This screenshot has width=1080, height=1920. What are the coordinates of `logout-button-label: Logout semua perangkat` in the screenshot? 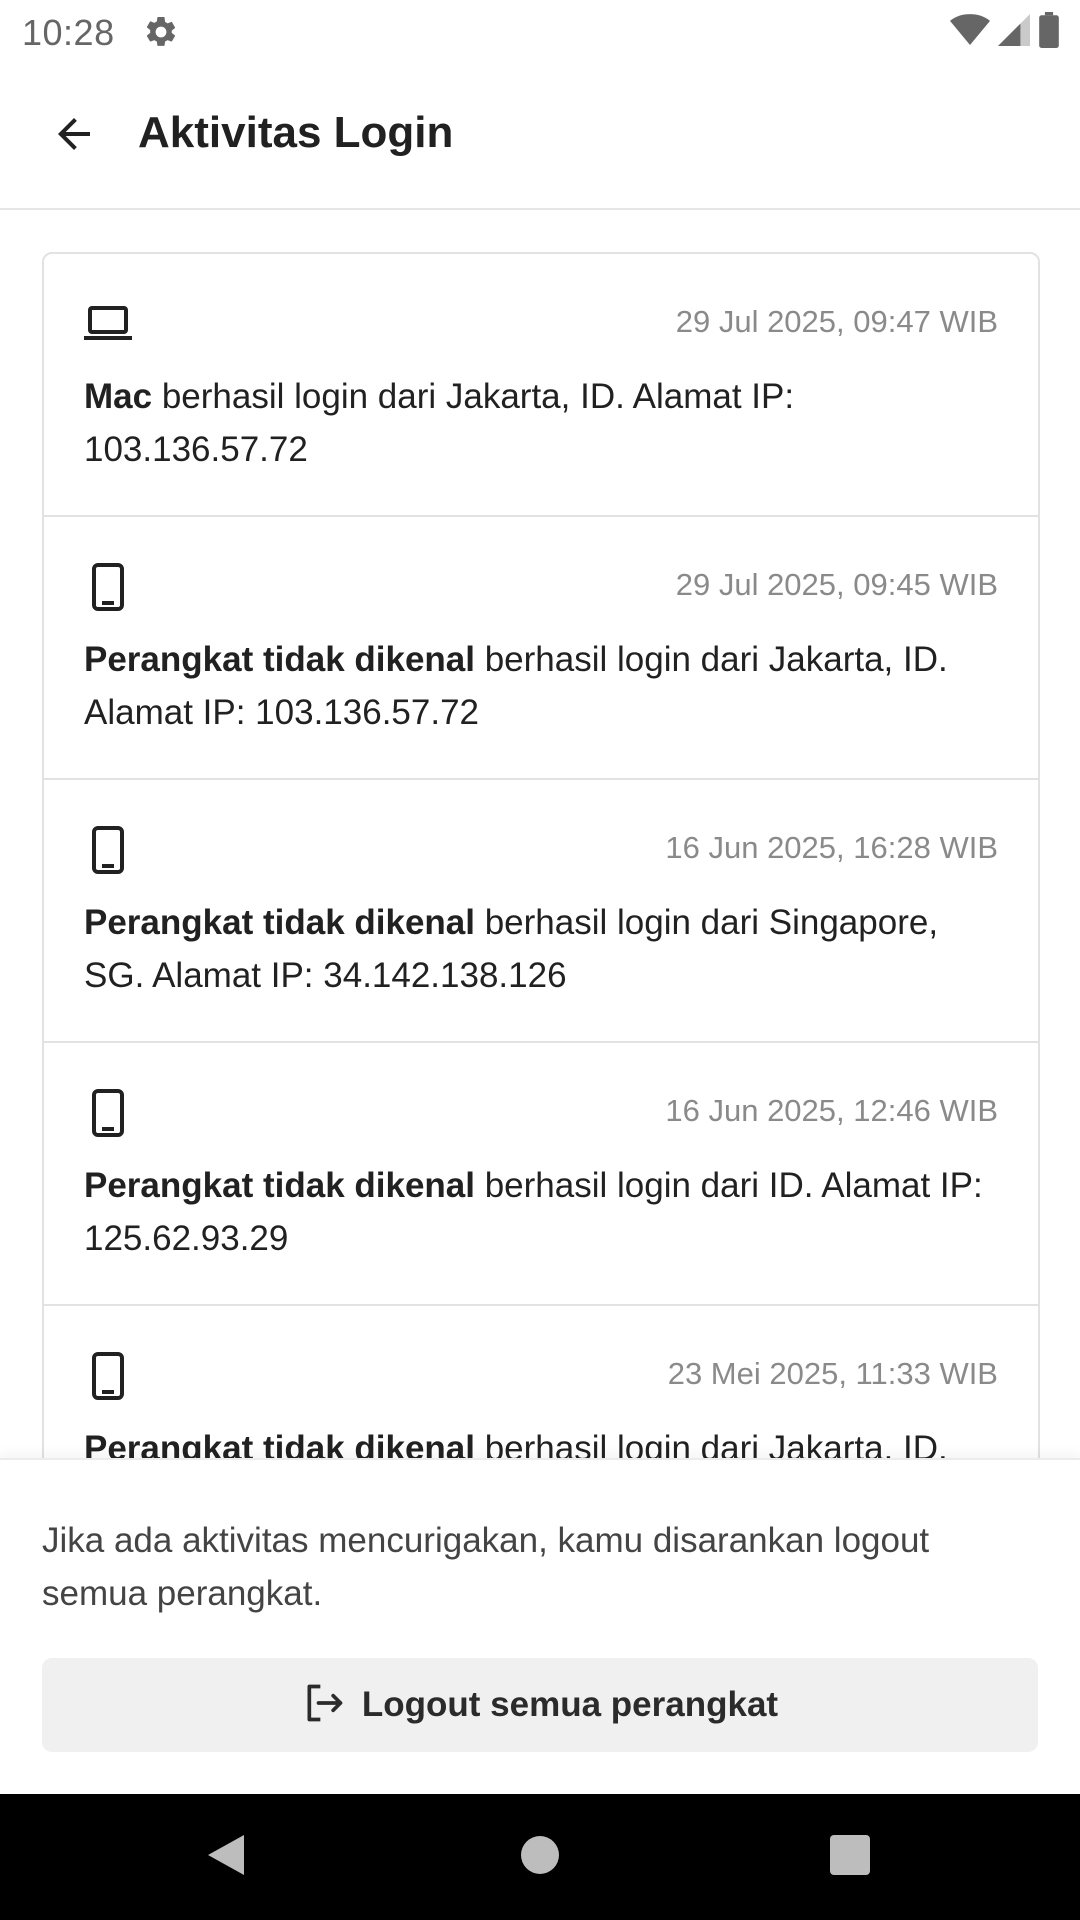 It's located at (570, 1704).